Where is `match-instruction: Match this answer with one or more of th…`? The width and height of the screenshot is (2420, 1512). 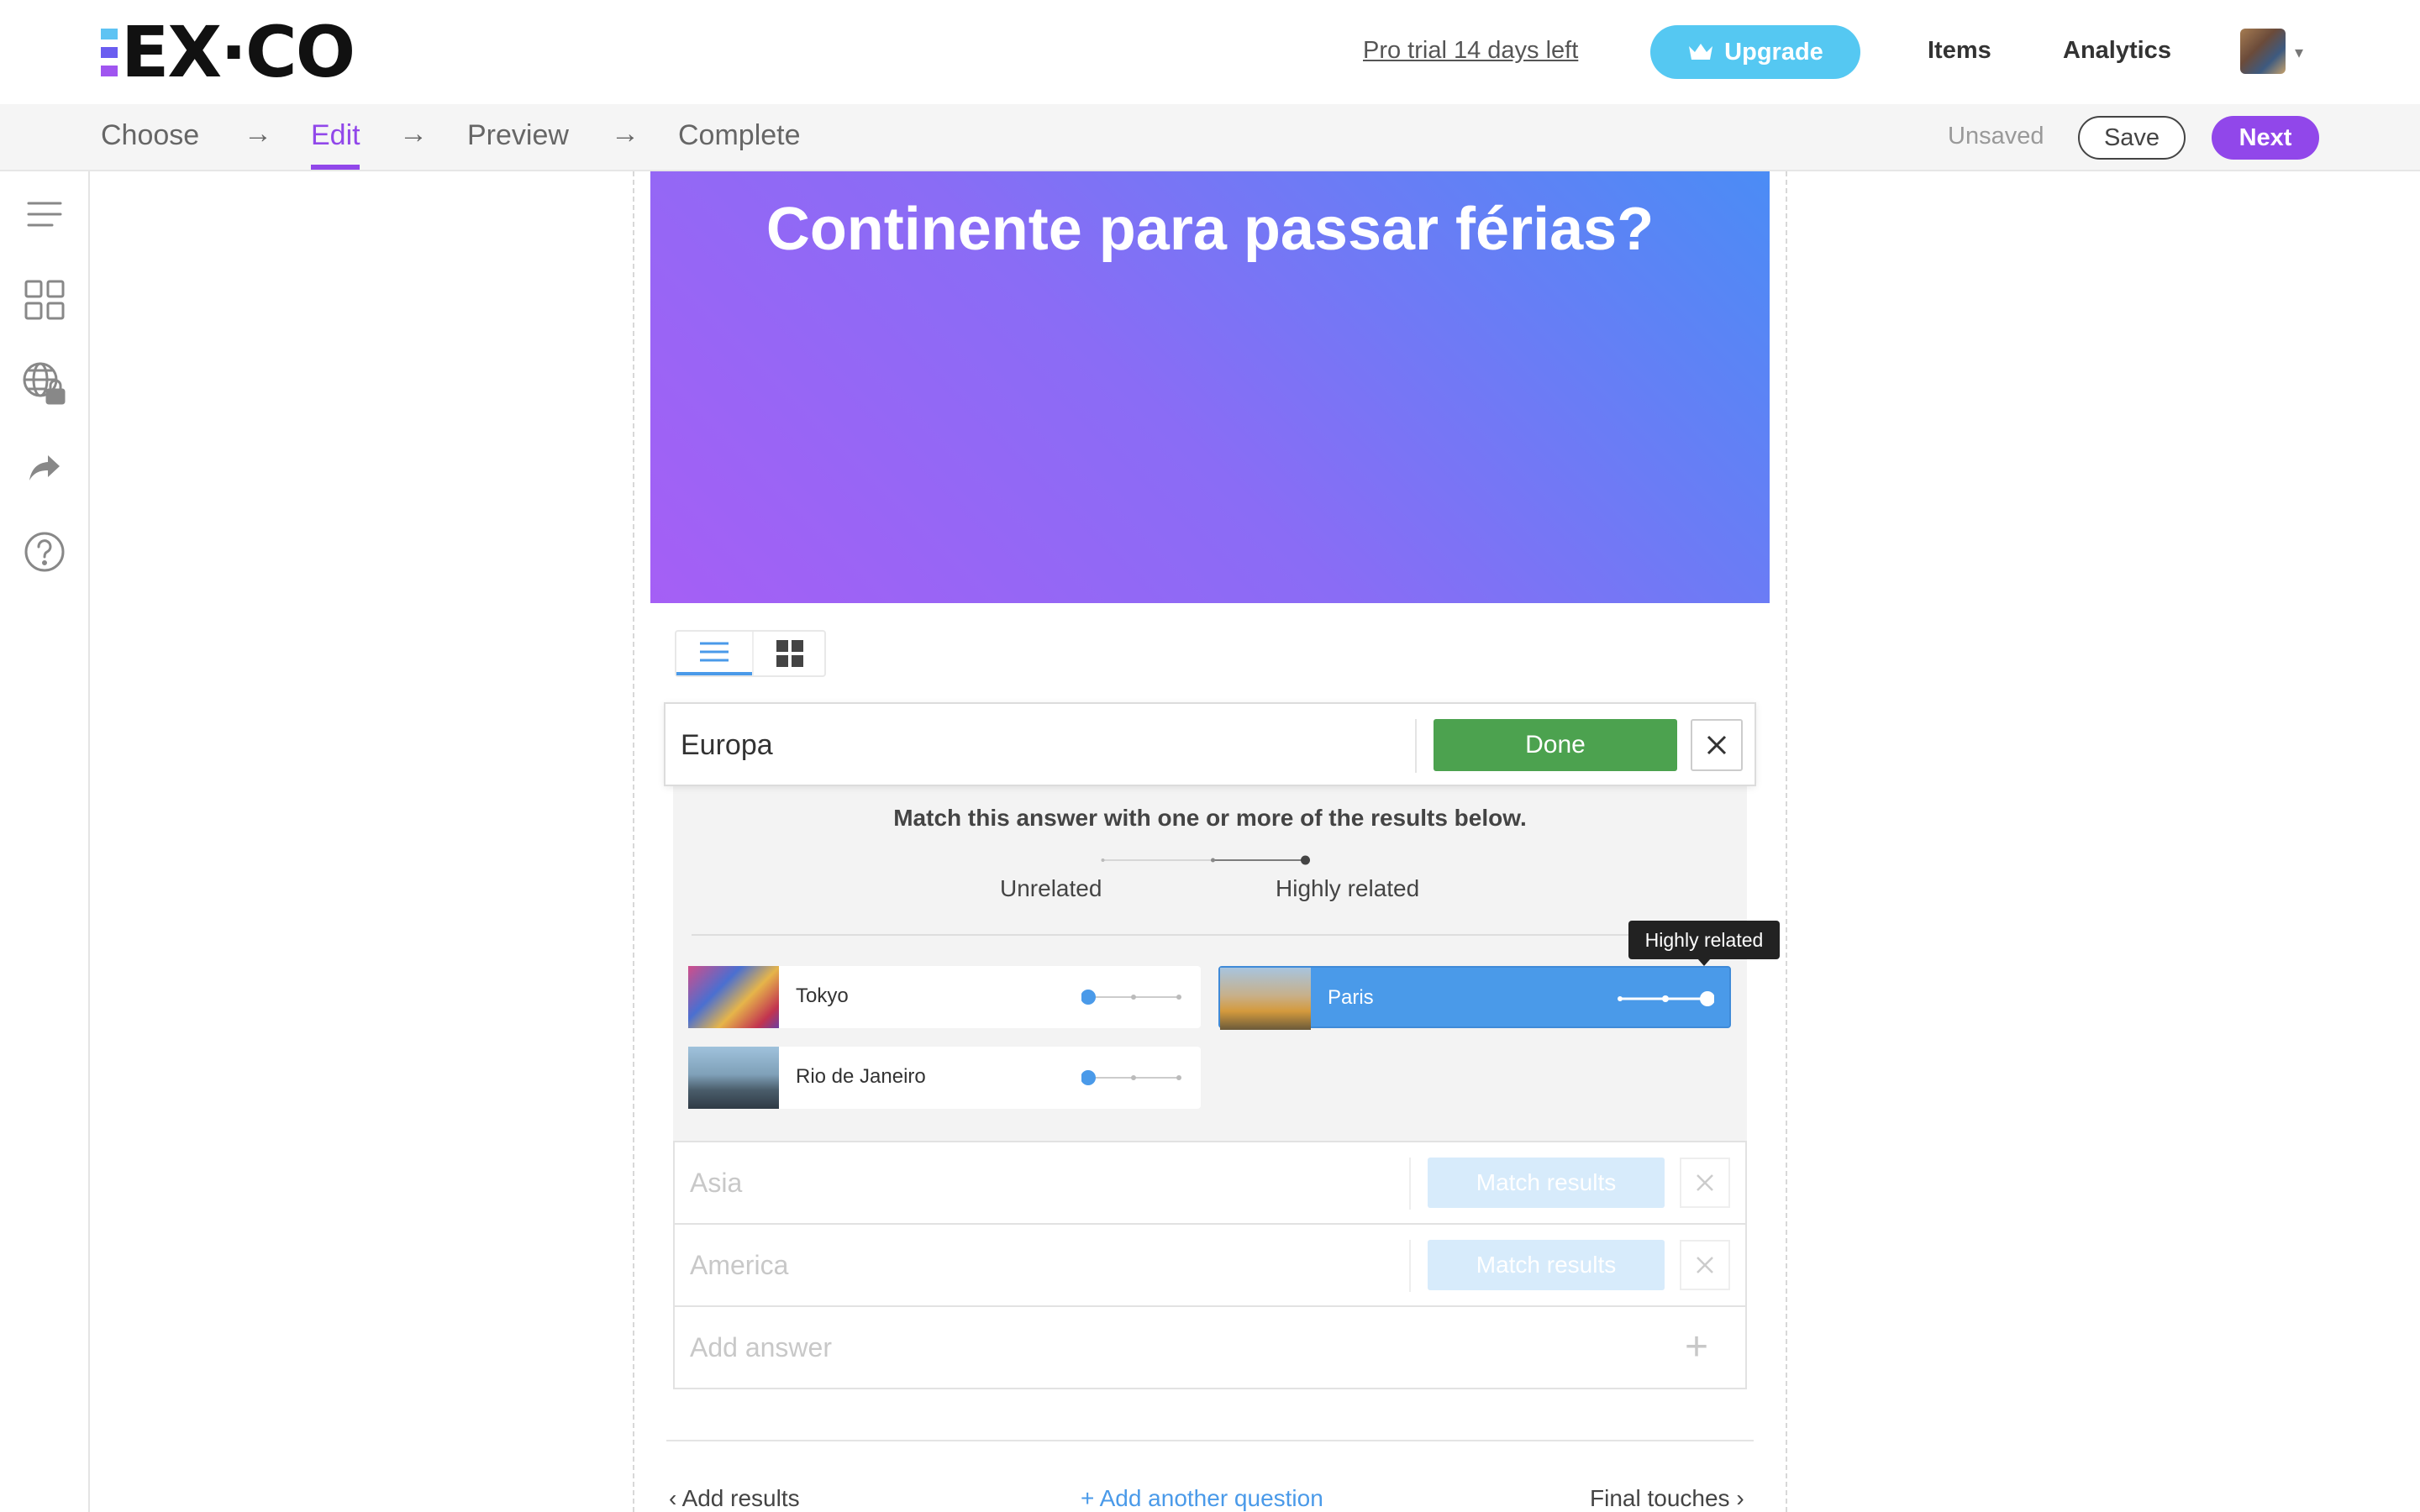
match-instruction: Match this answer with one or more of th… is located at coordinates (1210, 818).